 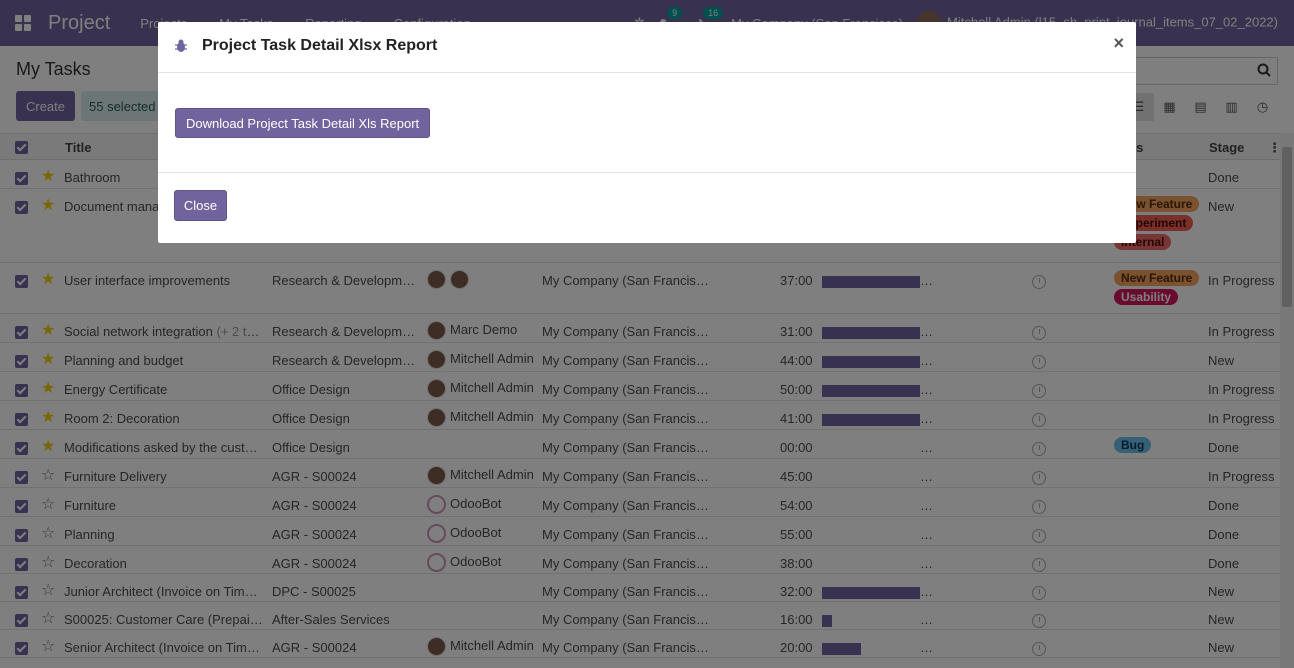 I want to click on dialog-body: Download Project Task Detail Xls Report, so click(x=647, y=123).